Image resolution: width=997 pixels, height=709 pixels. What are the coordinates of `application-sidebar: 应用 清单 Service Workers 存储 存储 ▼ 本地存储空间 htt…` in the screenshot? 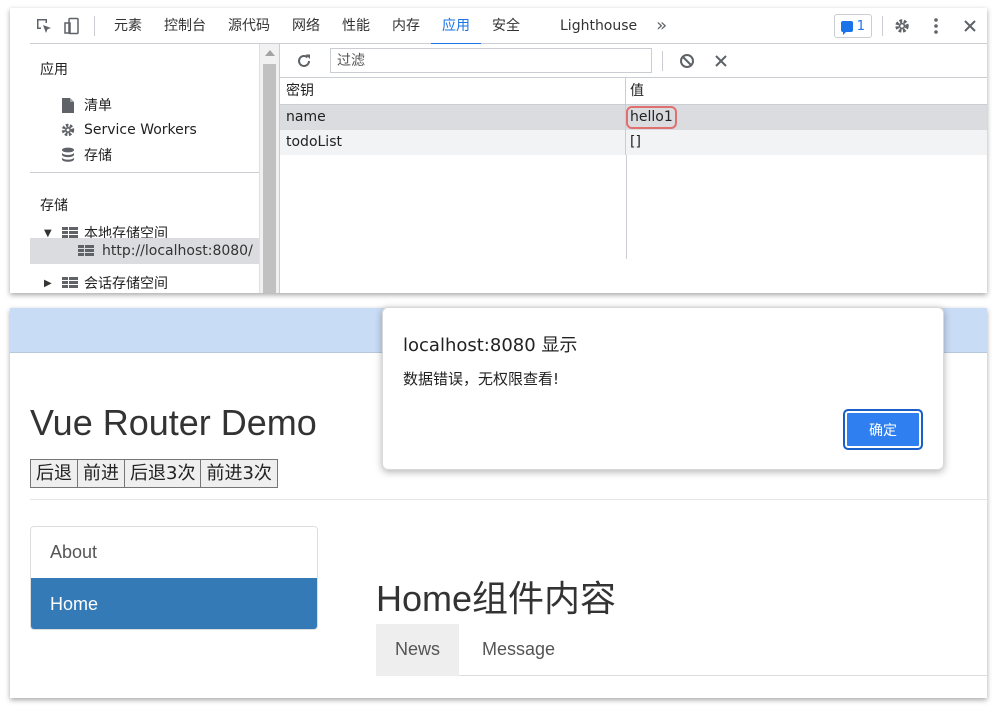 It's located at (144, 168).